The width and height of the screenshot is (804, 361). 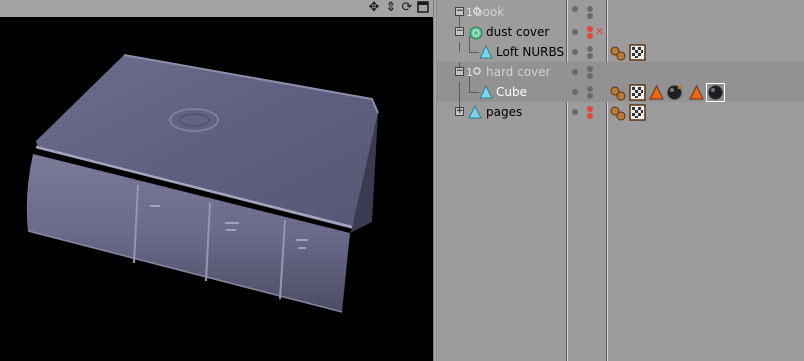 I want to click on object-row-book: − 1 book, so click(x=620, y=12).